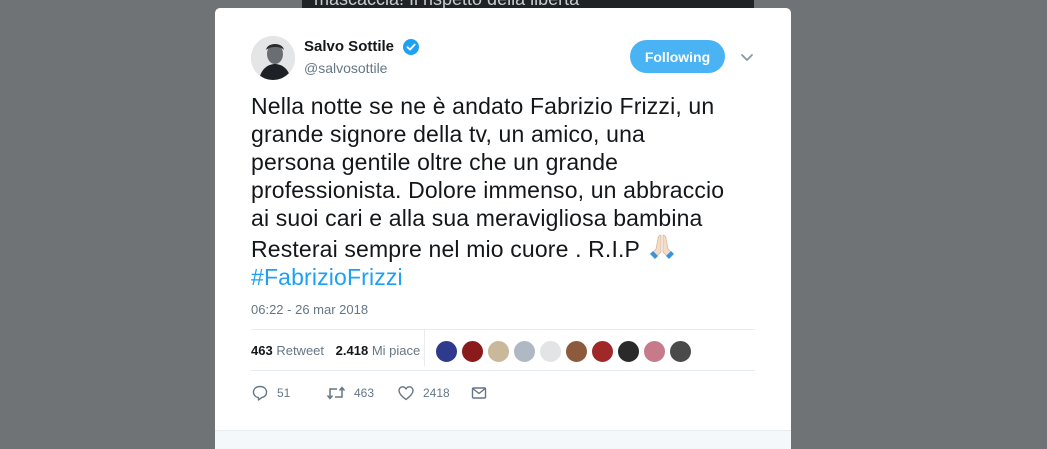 The width and height of the screenshot is (1047, 449). What do you see at coordinates (345, 68) in the screenshot?
I see `user-handle: @salvosottile` at bounding box center [345, 68].